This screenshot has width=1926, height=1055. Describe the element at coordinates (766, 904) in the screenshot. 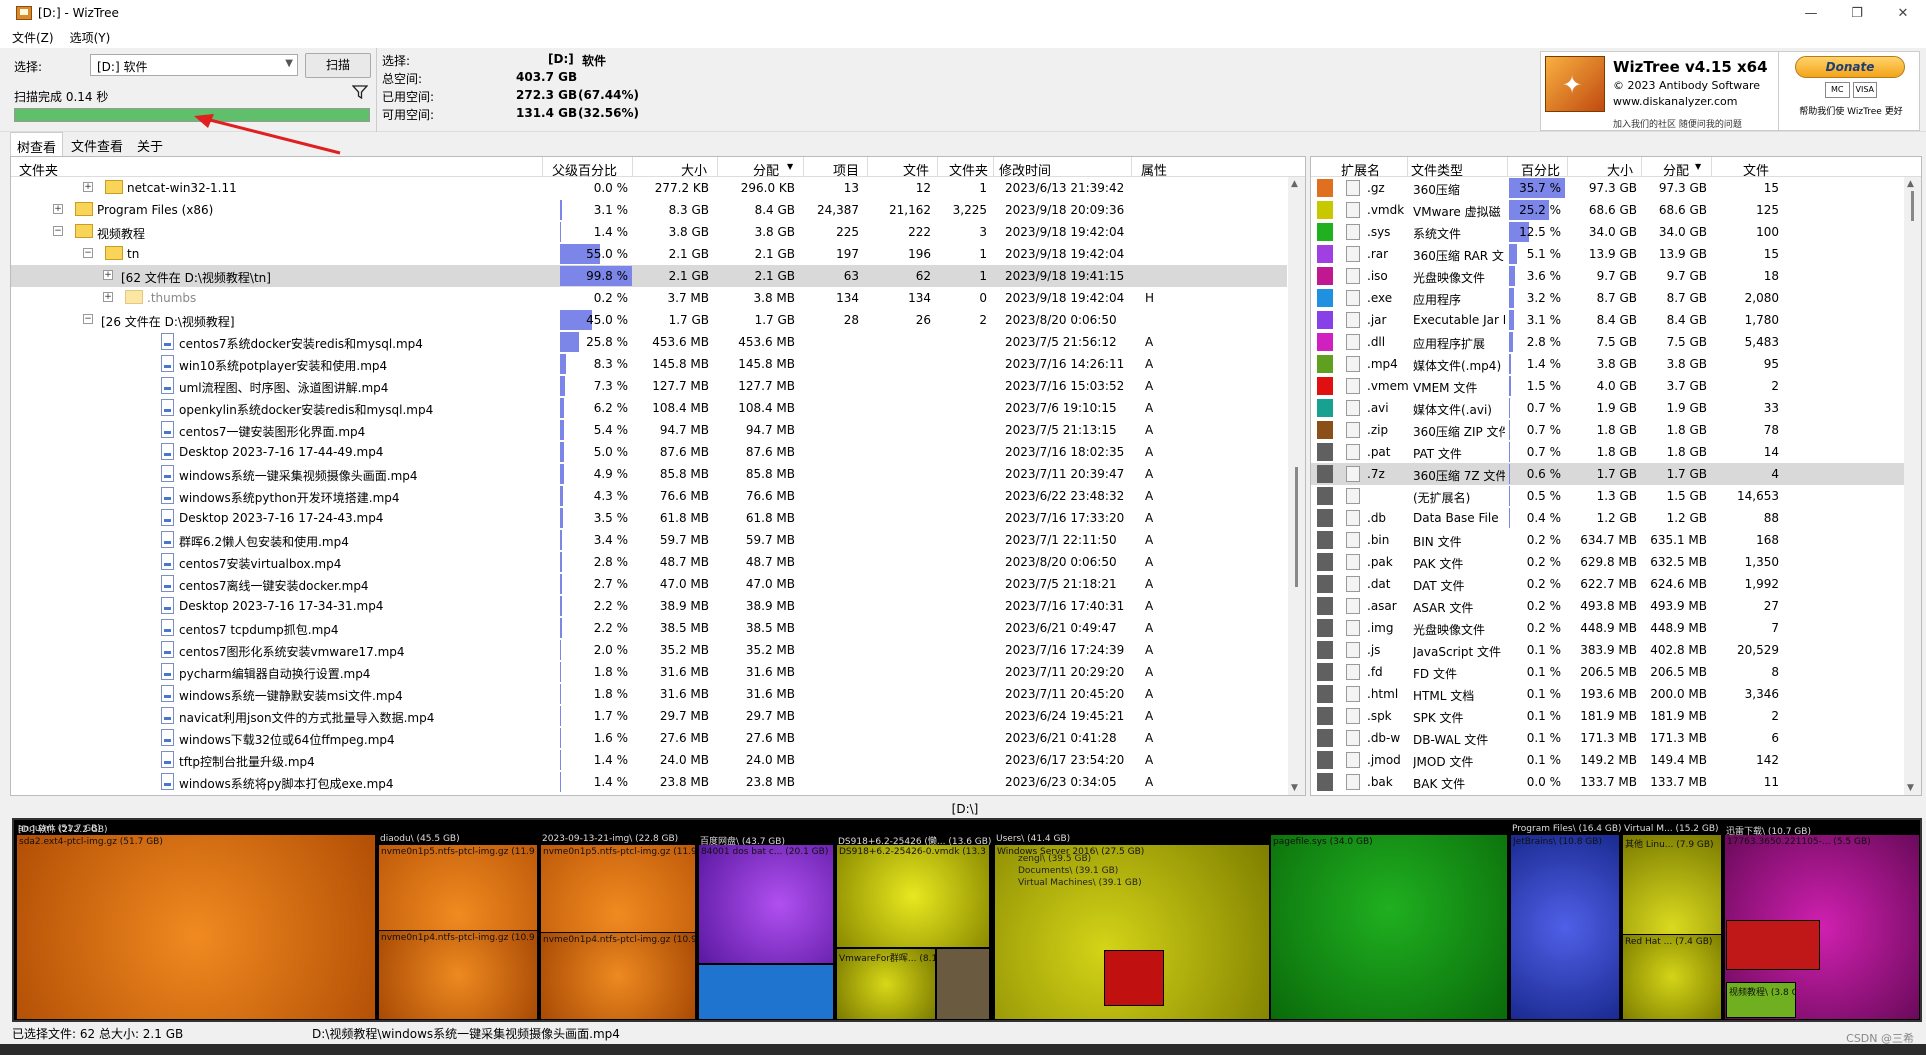

I see `treemap-block: 84001 dos bat c... (20.1 GB)` at that location.